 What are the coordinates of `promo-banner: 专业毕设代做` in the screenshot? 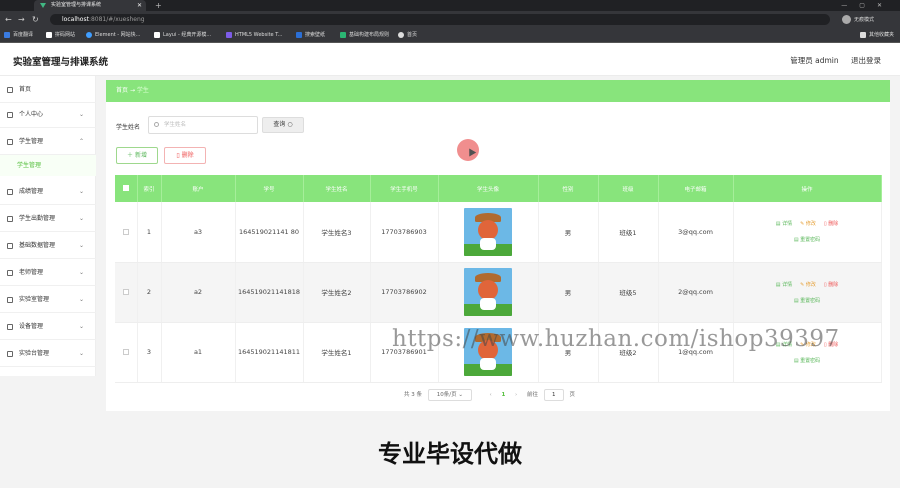 It's located at (450, 454).